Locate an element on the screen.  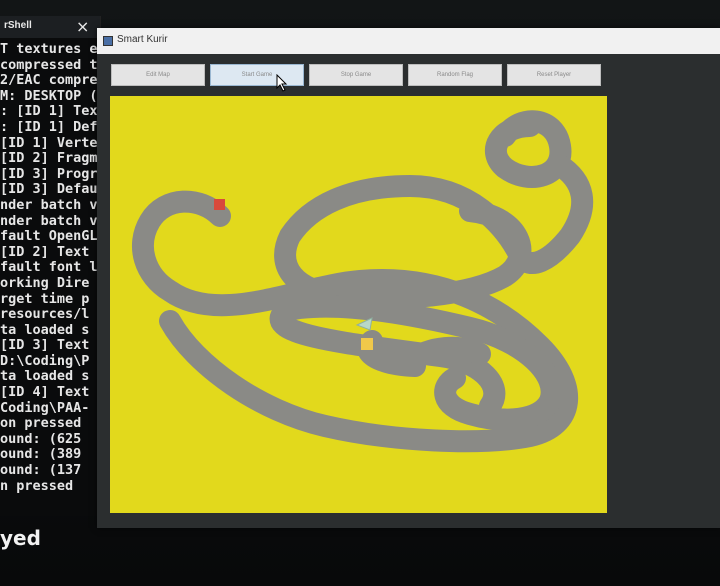
terminal-line: [ID 3] Progr is located at coordinates (49, 173).